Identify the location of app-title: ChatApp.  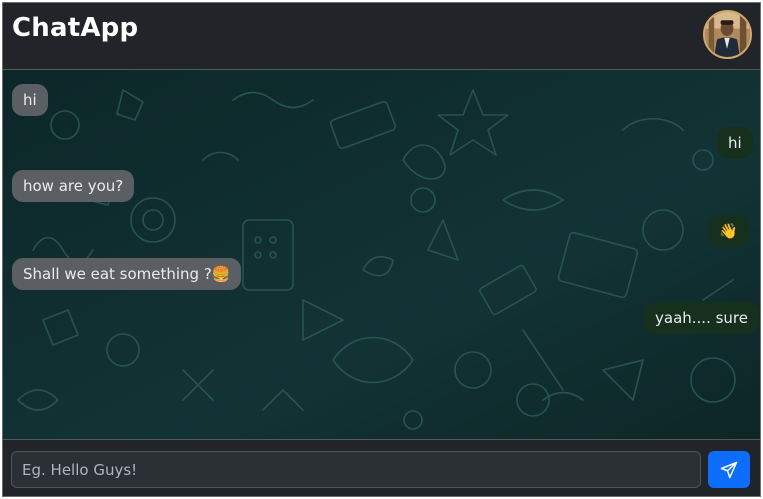
(75, 28).